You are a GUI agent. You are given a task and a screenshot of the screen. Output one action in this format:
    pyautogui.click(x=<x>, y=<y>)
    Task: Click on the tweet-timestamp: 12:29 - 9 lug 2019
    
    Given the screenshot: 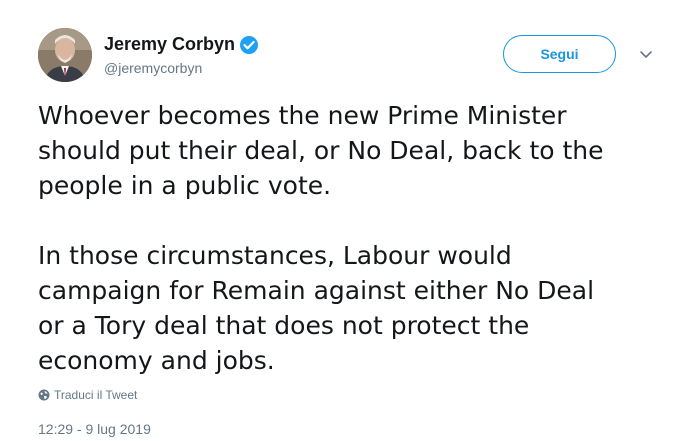 What is the action you would take?
    pyautogui.click(x=94, y=429)
    